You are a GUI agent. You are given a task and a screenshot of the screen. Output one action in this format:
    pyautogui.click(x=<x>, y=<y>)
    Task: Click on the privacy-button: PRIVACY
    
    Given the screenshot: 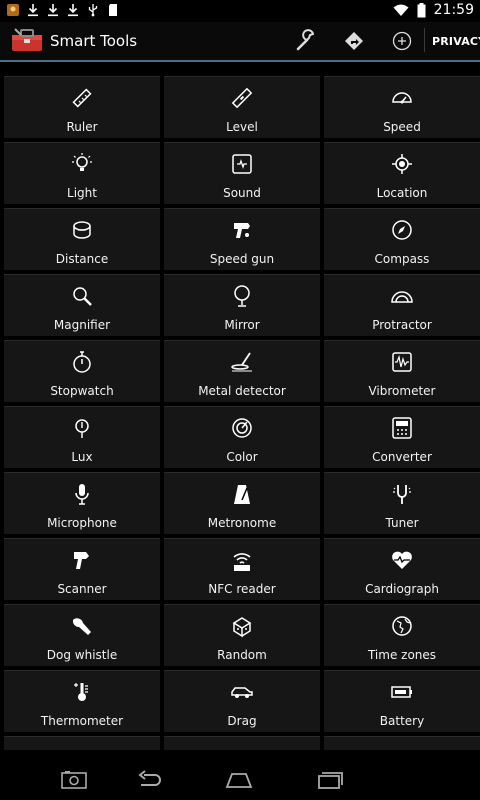 What is the action you would take?
    pyautogui.click(x=456, y=41)
    